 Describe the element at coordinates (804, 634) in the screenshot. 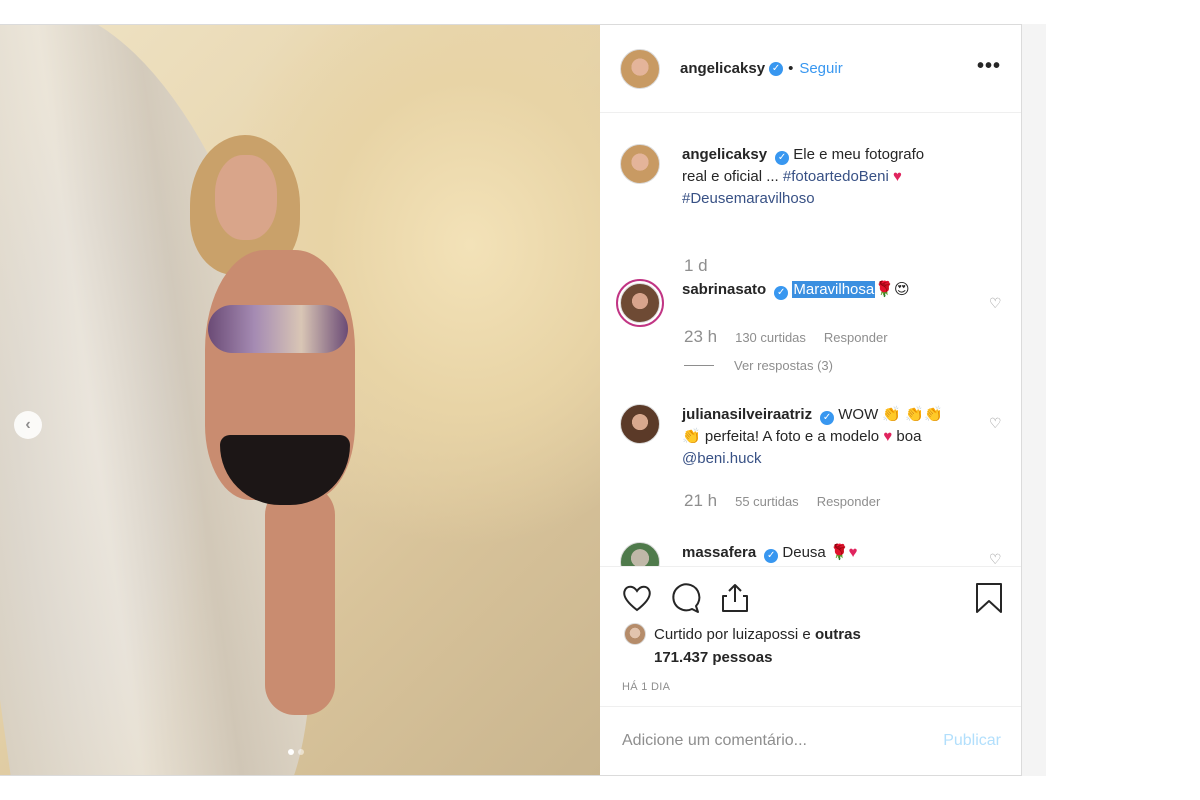

I see `likes-middle: e` at that location.